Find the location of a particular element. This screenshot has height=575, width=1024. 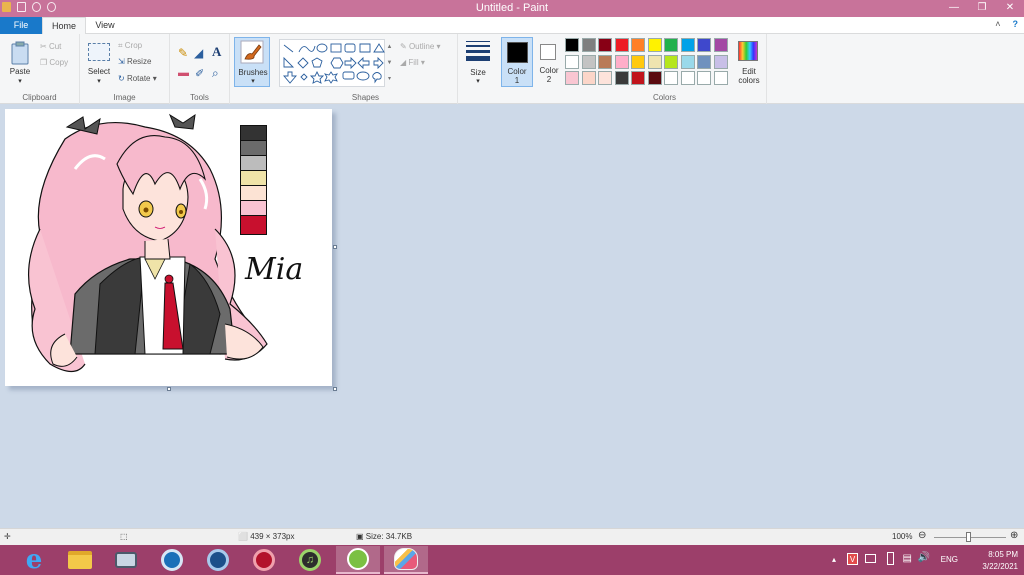

color2-swatch is located at coordinates (548, 52).